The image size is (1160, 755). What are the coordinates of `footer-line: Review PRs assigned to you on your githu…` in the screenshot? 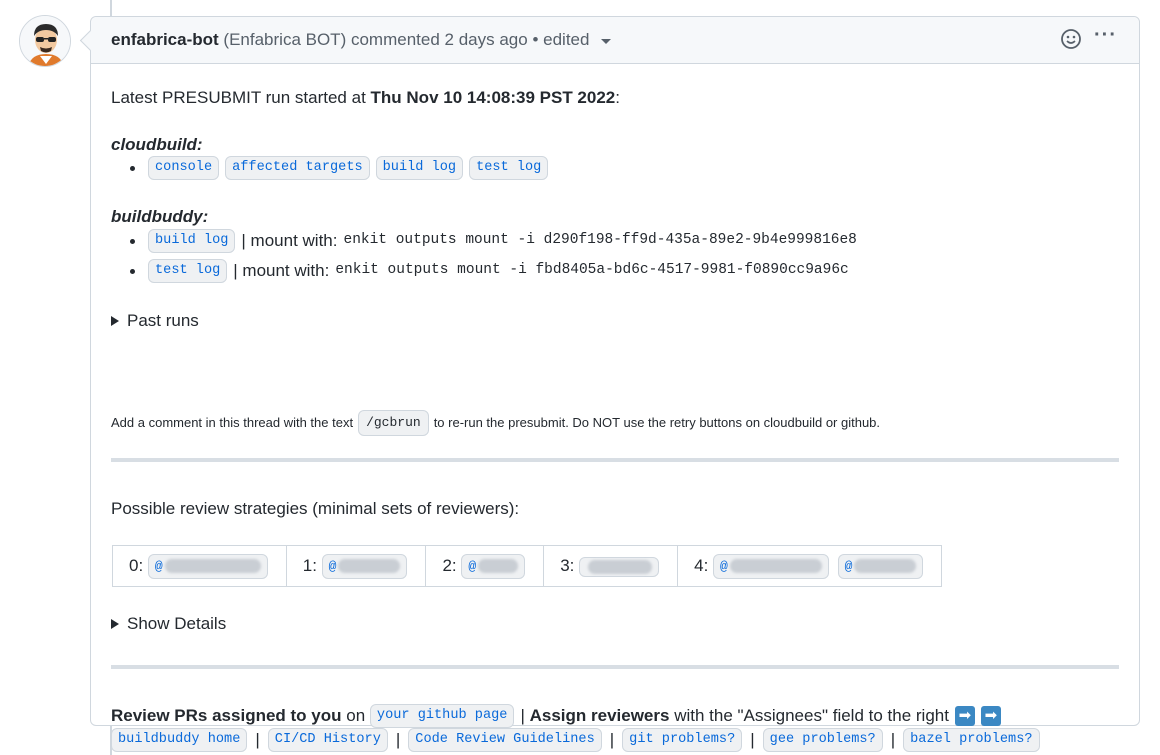 It's located at (556, 716).